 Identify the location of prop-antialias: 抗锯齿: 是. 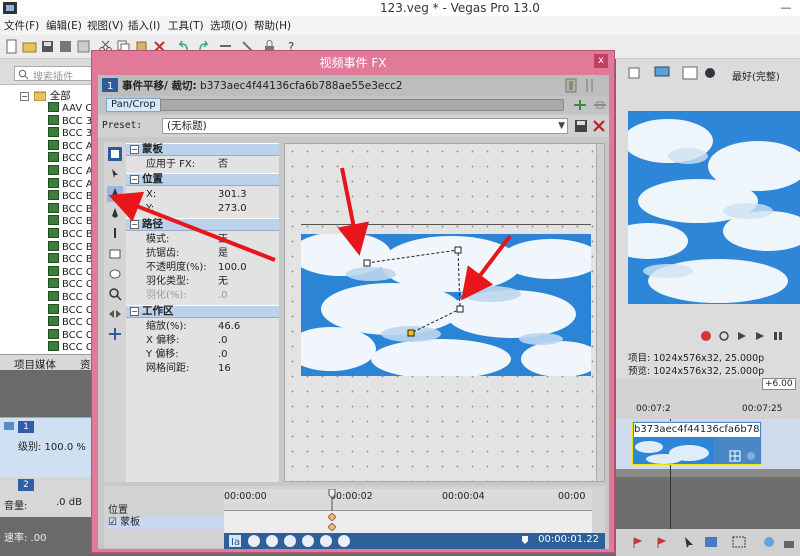
(202, 254).